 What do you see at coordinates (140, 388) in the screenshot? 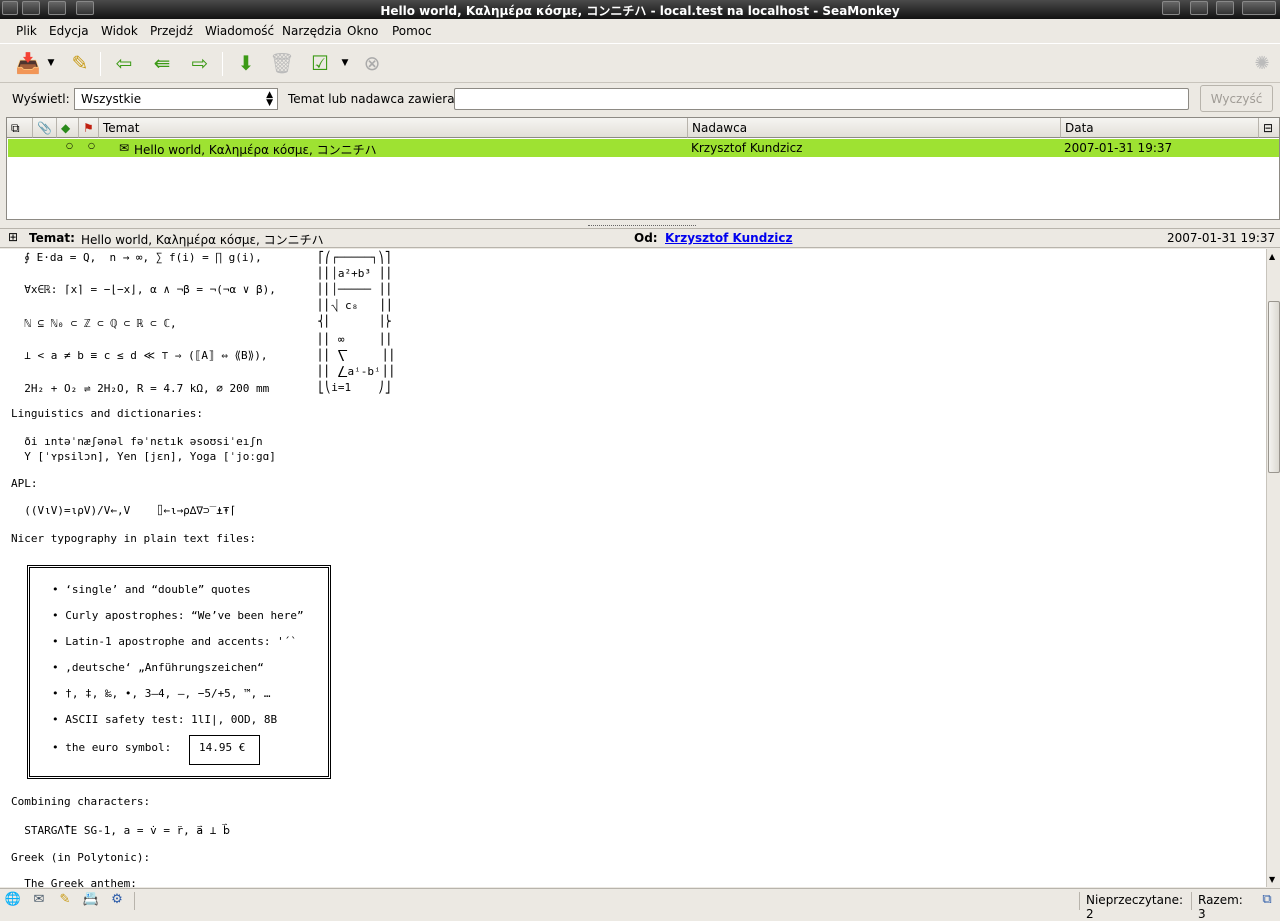
I see `body-line: 2H₂ + O₂ ⇌ 2H₂O, R = 4.7 kΩ, ⌀ 200 mm` at bounding box center [140, 388].